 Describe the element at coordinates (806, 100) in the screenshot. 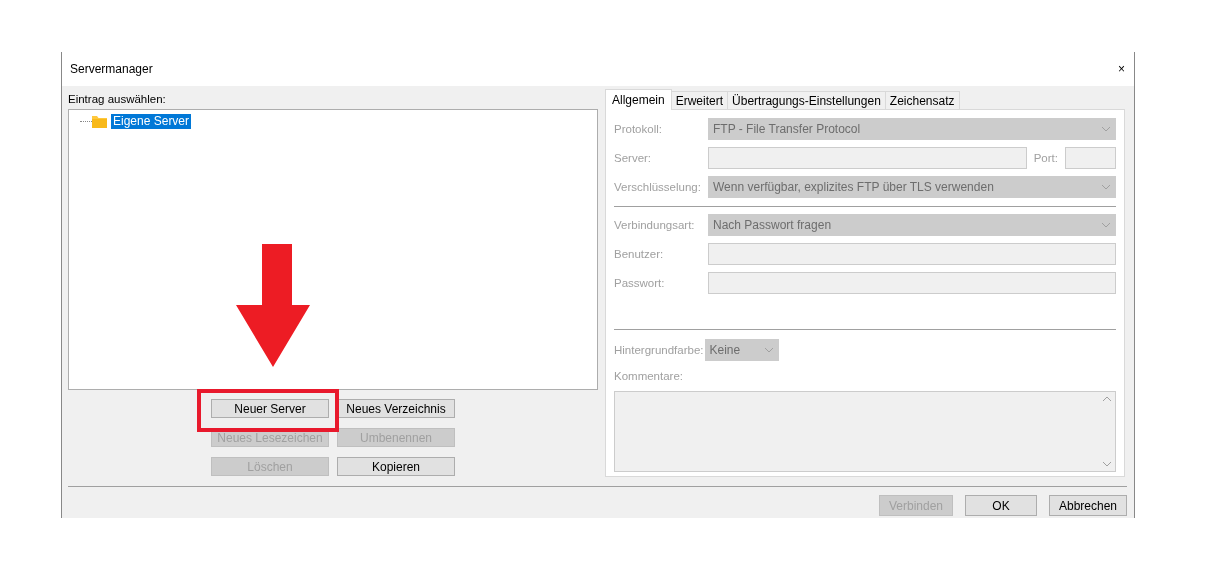

I see `tab: Übertragungs-Einstellungen` at that location.